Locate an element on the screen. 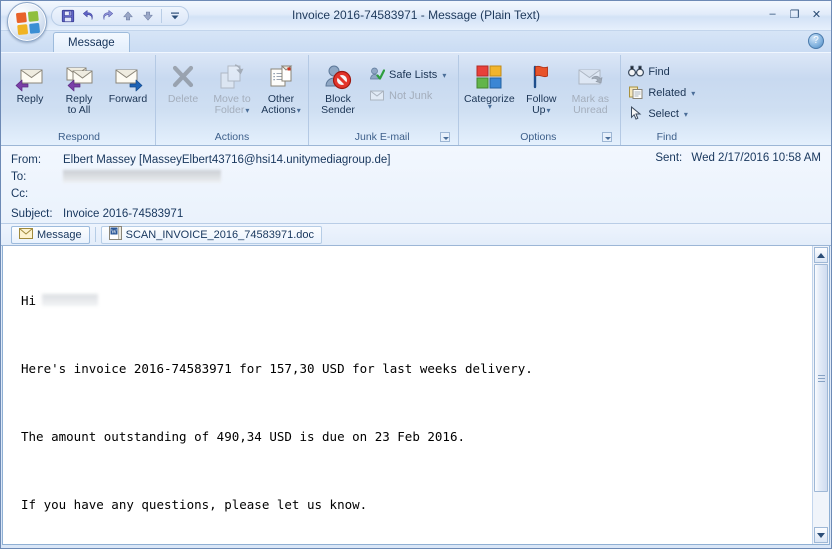 The image size is (832, 549). not-junk-label: Not Junk is located at coordinates (411, 96).